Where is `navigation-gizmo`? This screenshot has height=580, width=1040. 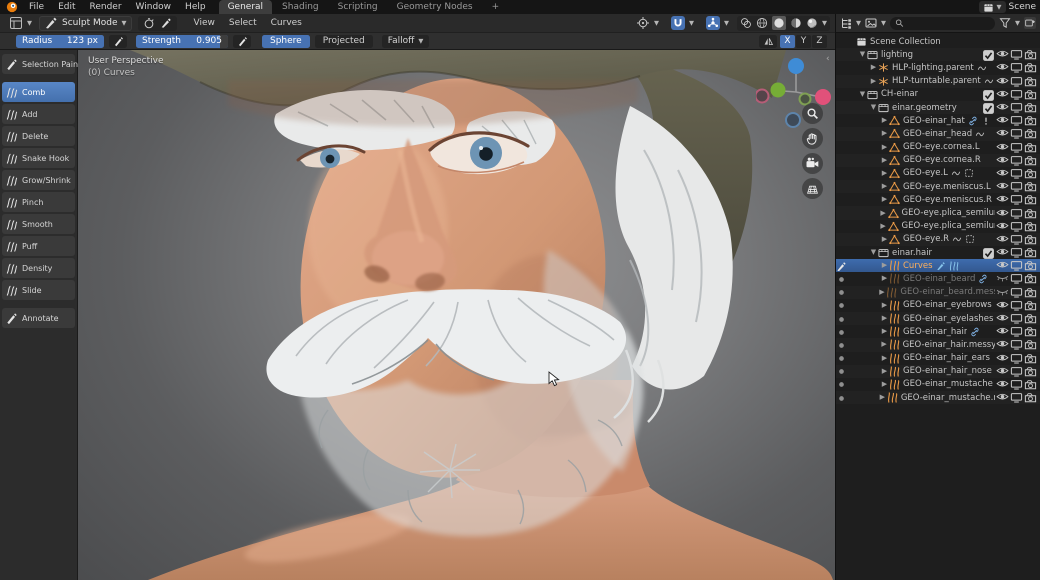 navigation-gizmo is located at coordinates (795, 92).